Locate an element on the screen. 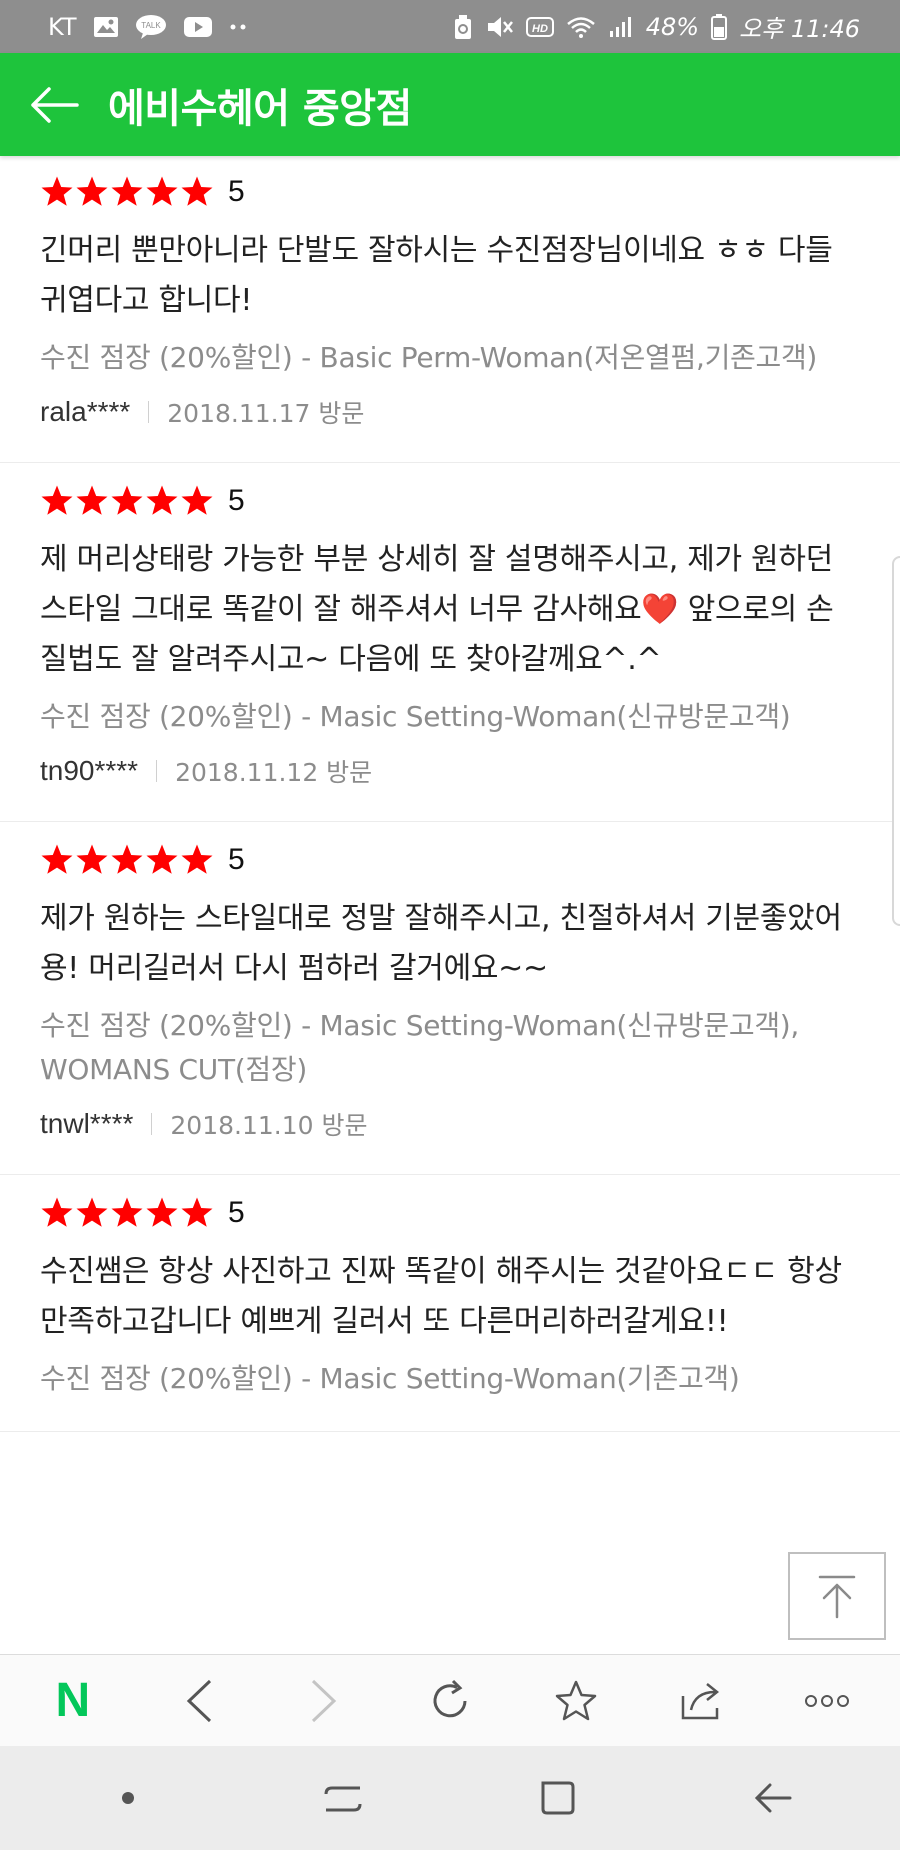 The image size is (900, 1850). share-button is located at coordinates (701, 1701).